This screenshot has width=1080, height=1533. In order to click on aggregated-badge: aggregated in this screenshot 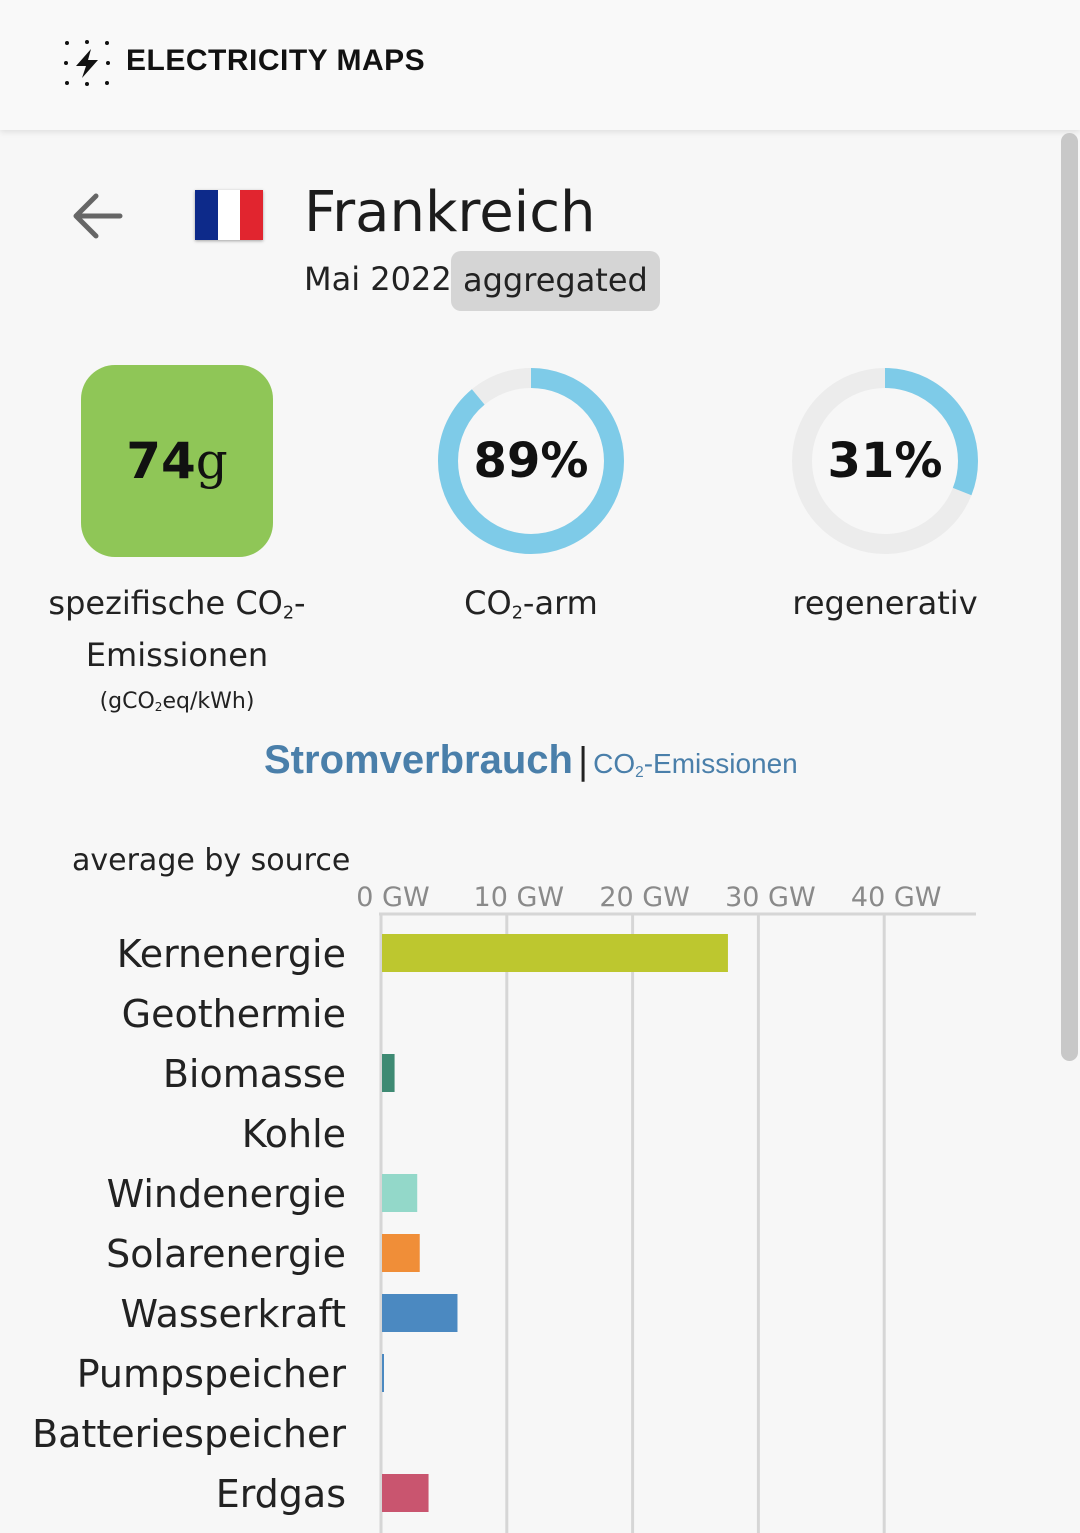, I will do `click(555, 281)`.